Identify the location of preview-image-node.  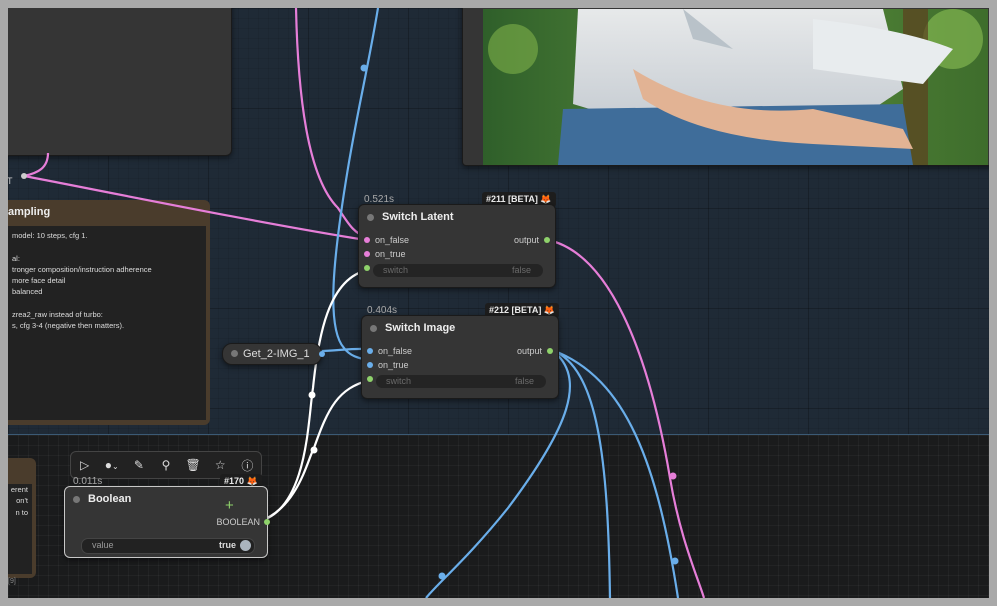
(725, 87).